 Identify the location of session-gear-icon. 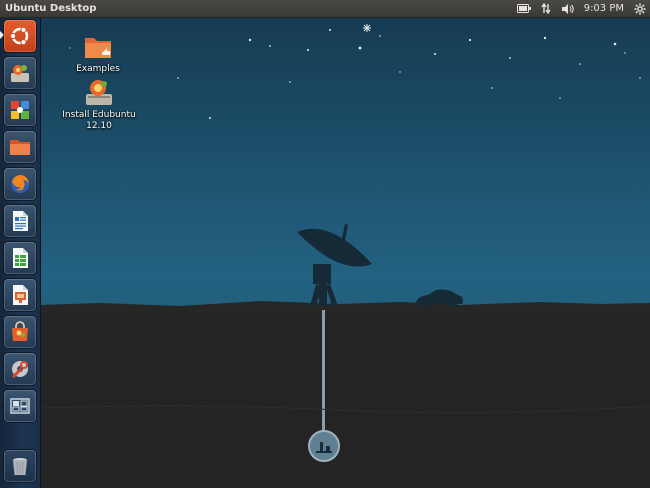
(640, 8).